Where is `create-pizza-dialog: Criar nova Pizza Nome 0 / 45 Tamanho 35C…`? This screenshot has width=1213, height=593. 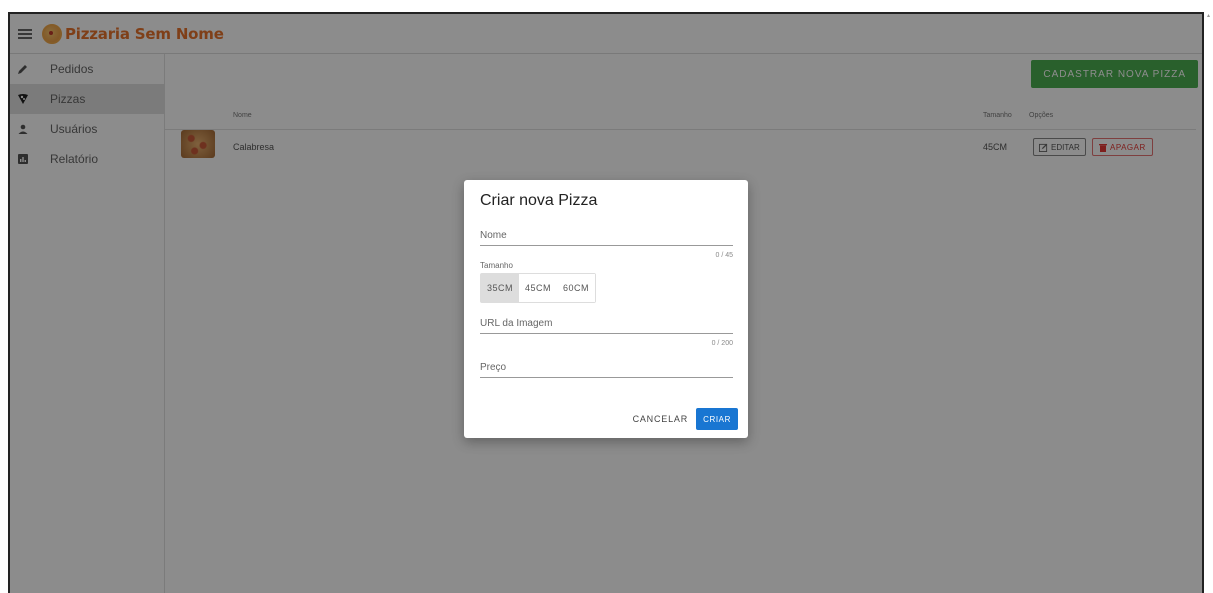 create-pizza-dialog: Criar nova Pizza Nome 0 / 45 Tamanho 35C… is located at coordinates (606, 309).